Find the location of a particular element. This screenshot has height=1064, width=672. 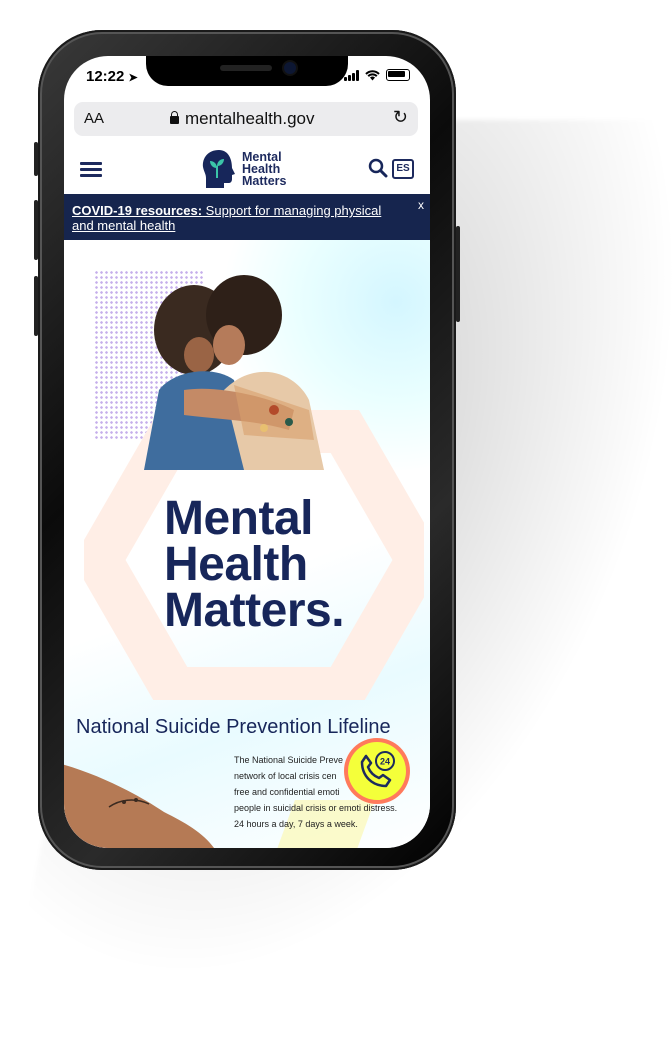

volume-down-button is located at coordinates (36, 306).